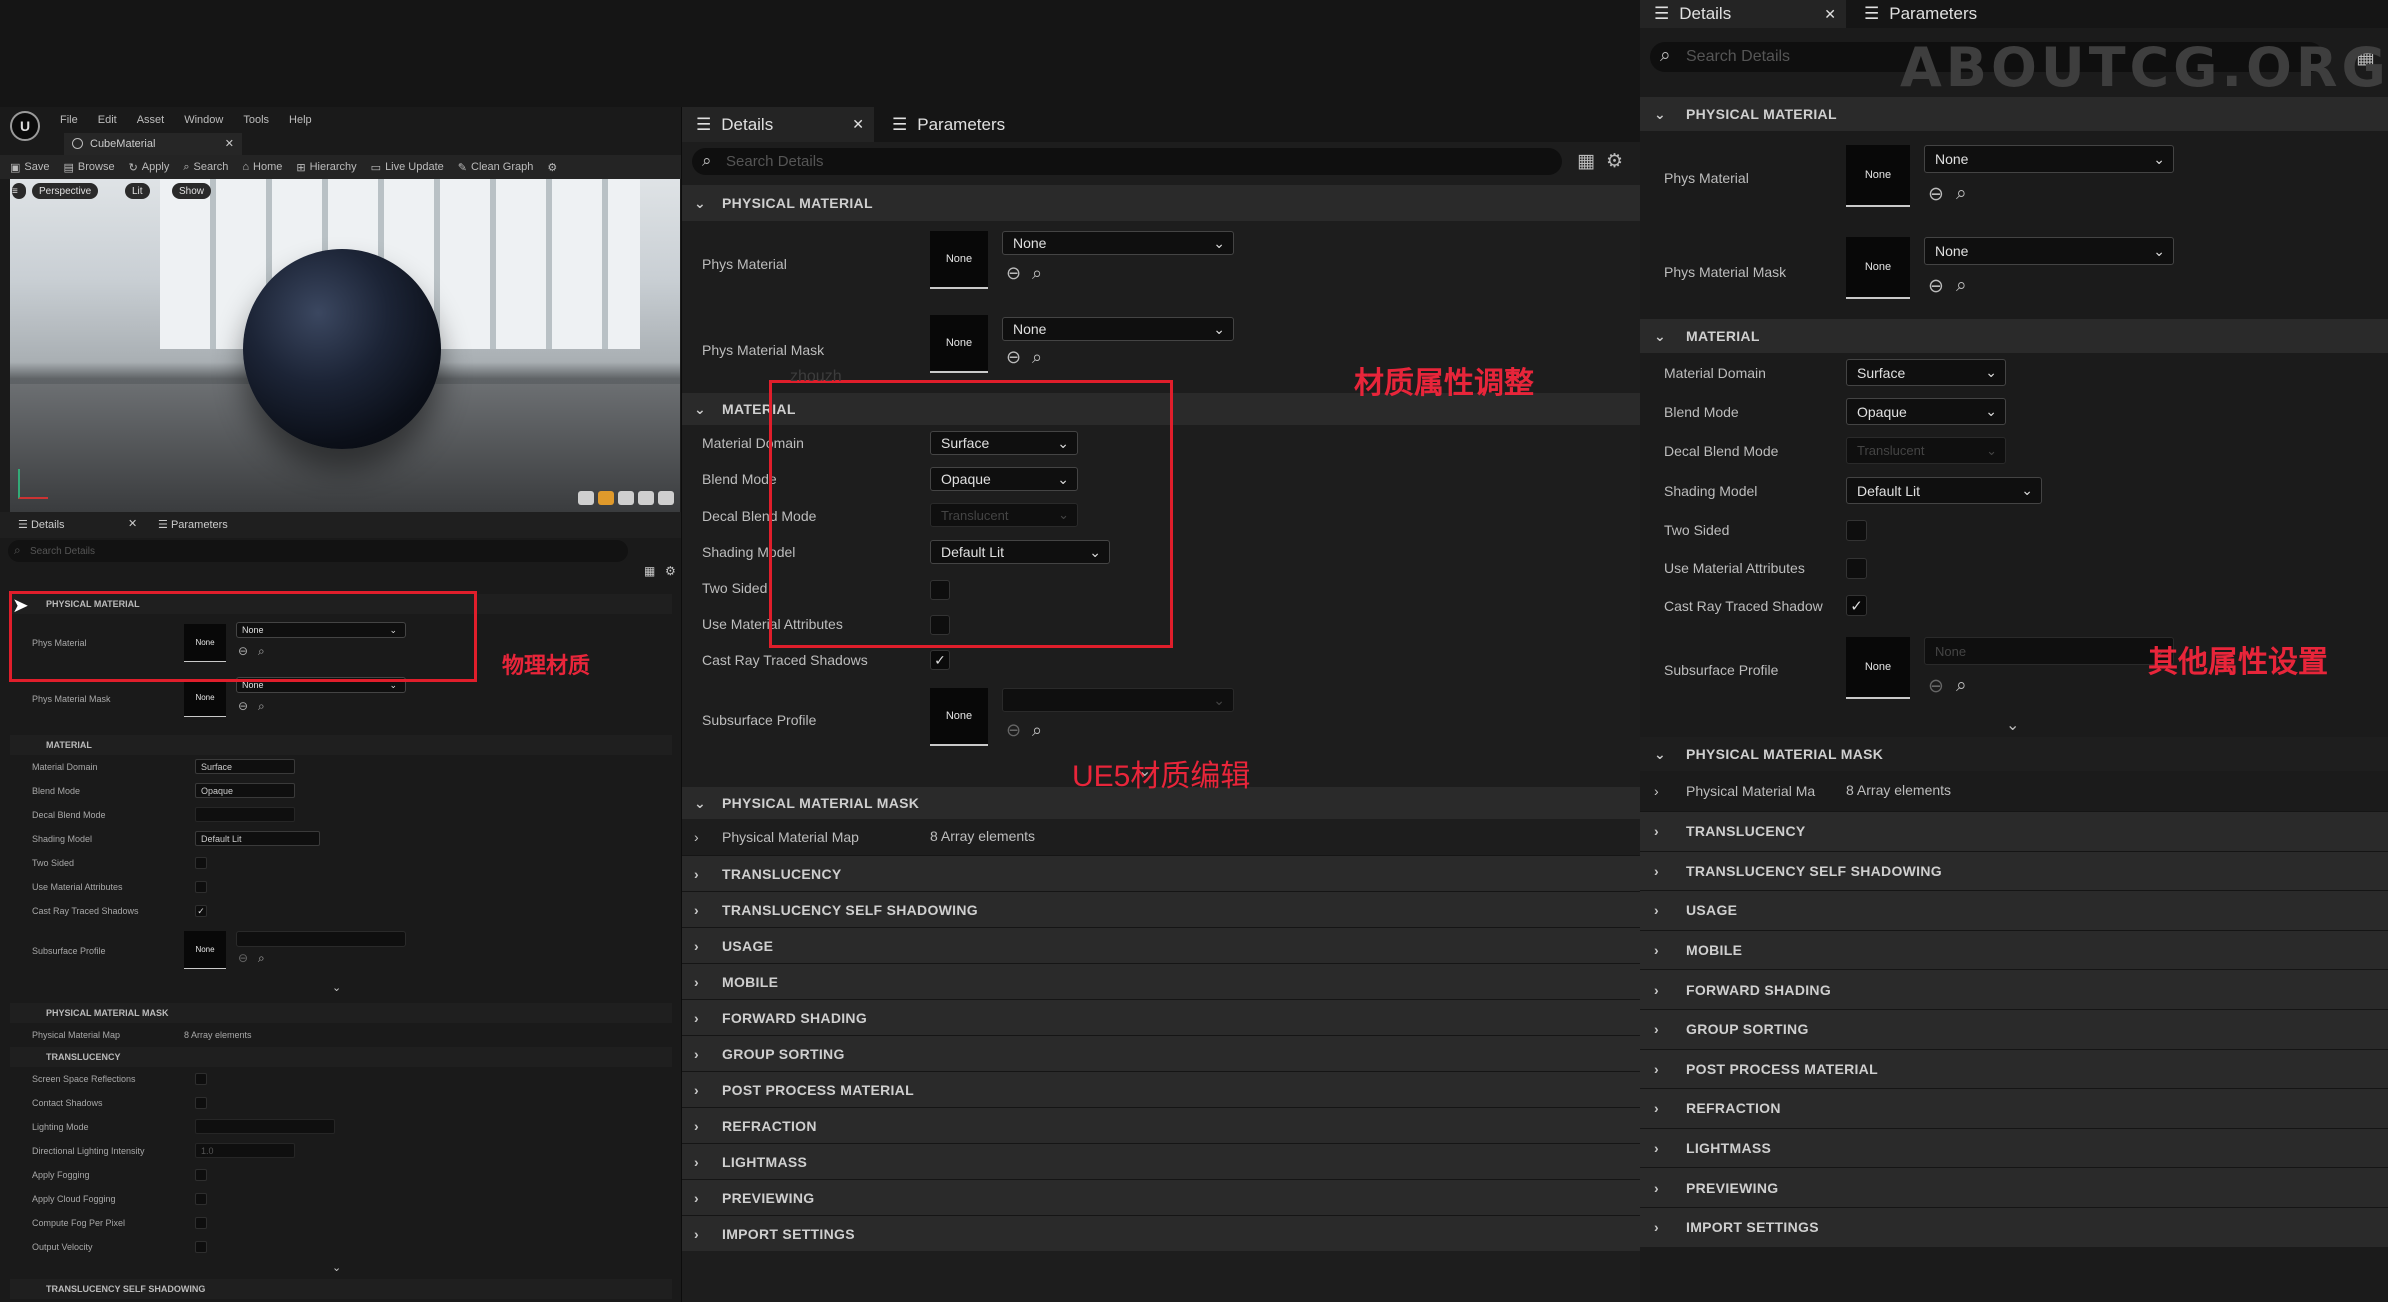  Describe the element at coordinates (2014, 754) in the screenshot. I see `section-physical-material-mask-zoom: ⌄ PHYSICAL MATERIAL MASK` at that location.